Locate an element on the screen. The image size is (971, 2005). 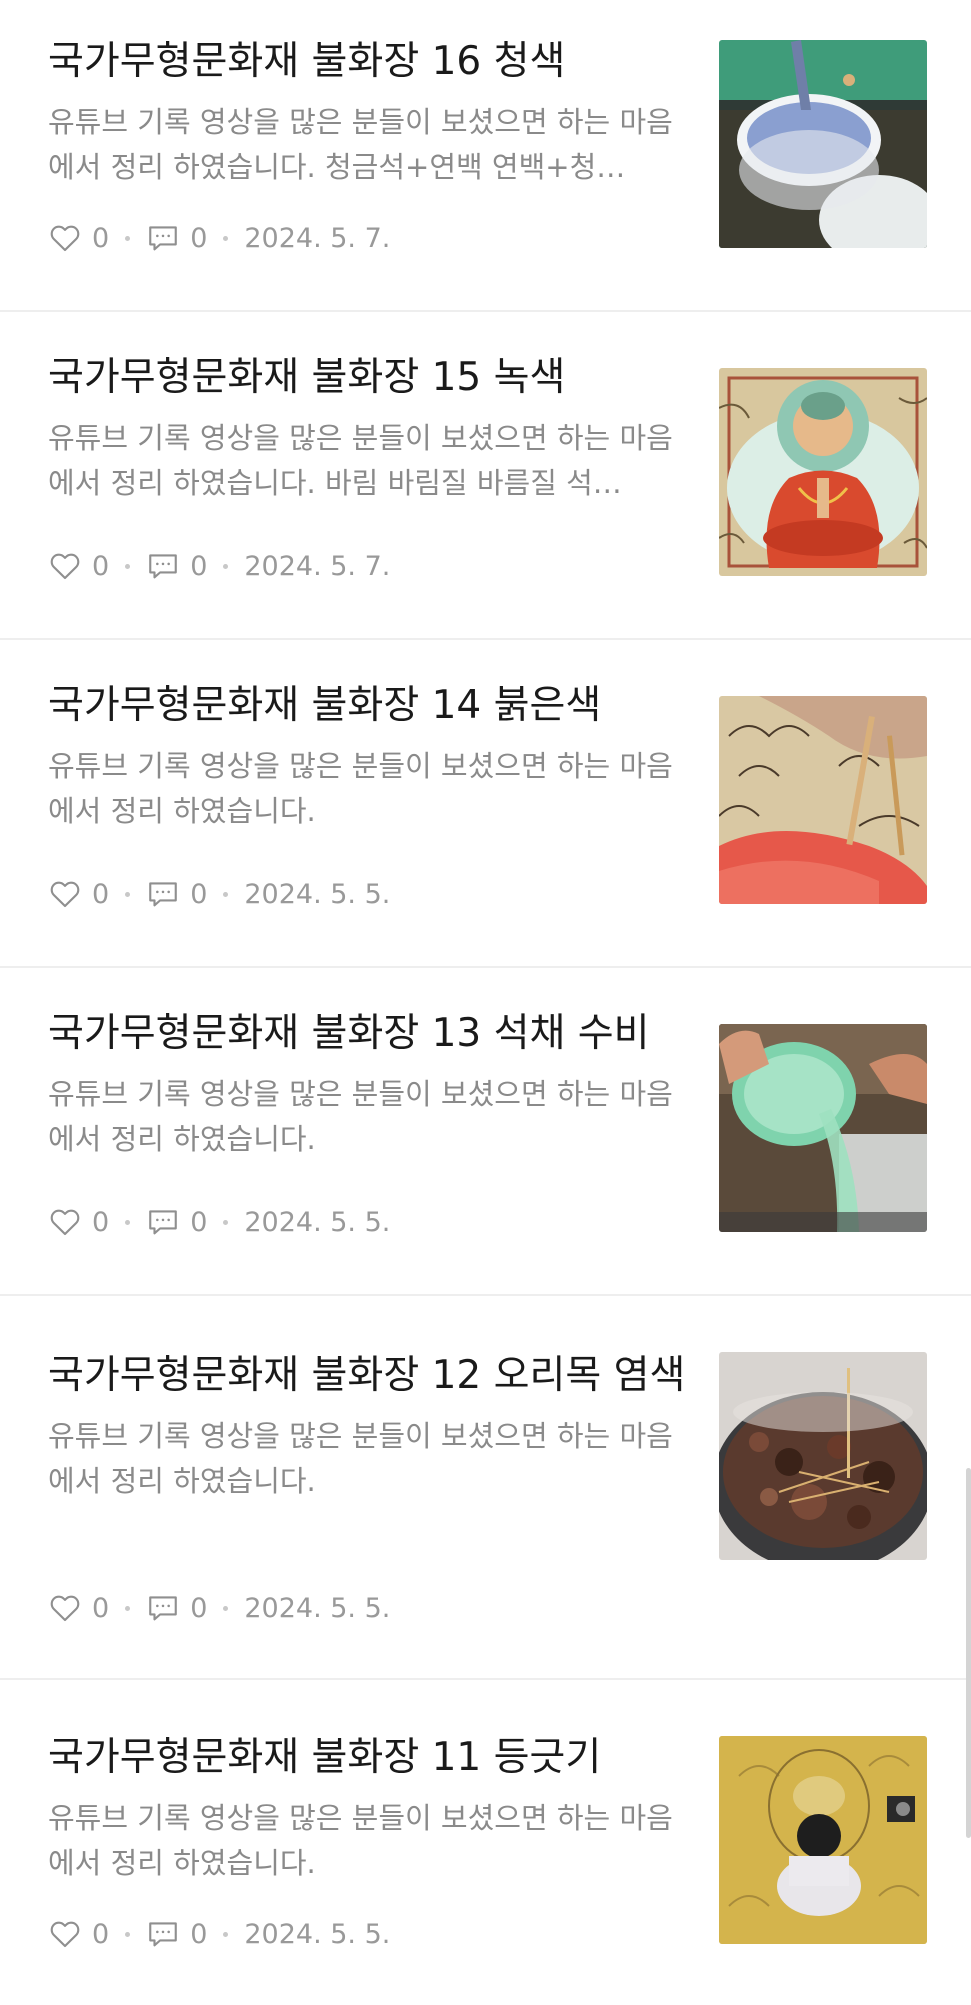
post-title: 국가무형문화재 불화장 15 녹색 is located at coordinates (368, 378).